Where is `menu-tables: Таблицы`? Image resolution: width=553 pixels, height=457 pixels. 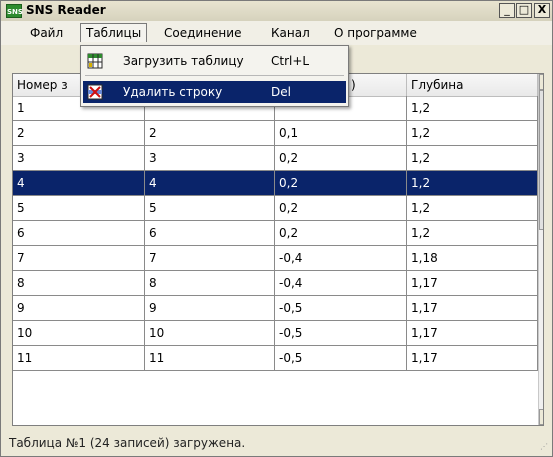
menu-tables: Таблицы is located at coordinates (114, 32).